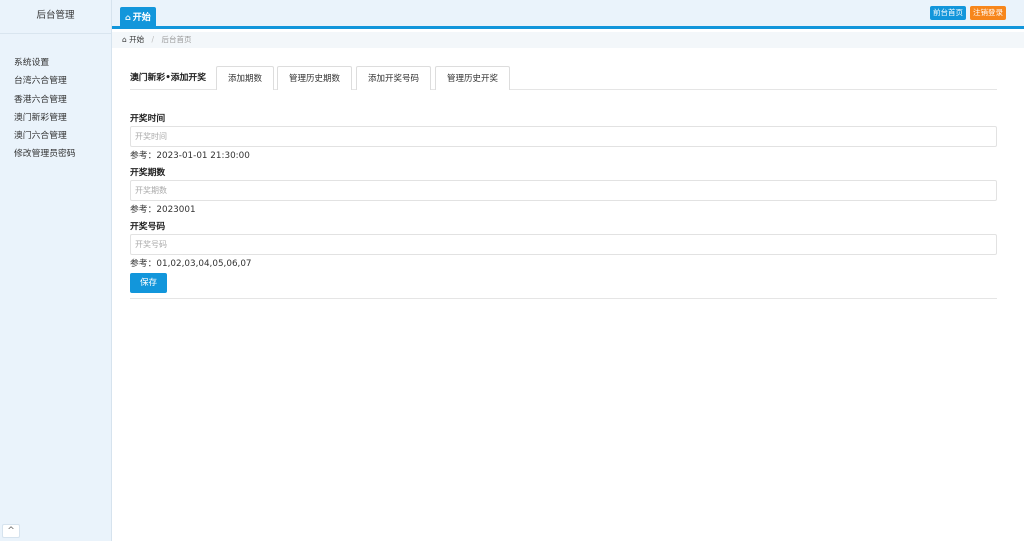 The height and width of the screenshot is (541, 1024). I want to click on sidebar-item-macau-new-lottery: 澳门新彩管理, so click(55, 118).